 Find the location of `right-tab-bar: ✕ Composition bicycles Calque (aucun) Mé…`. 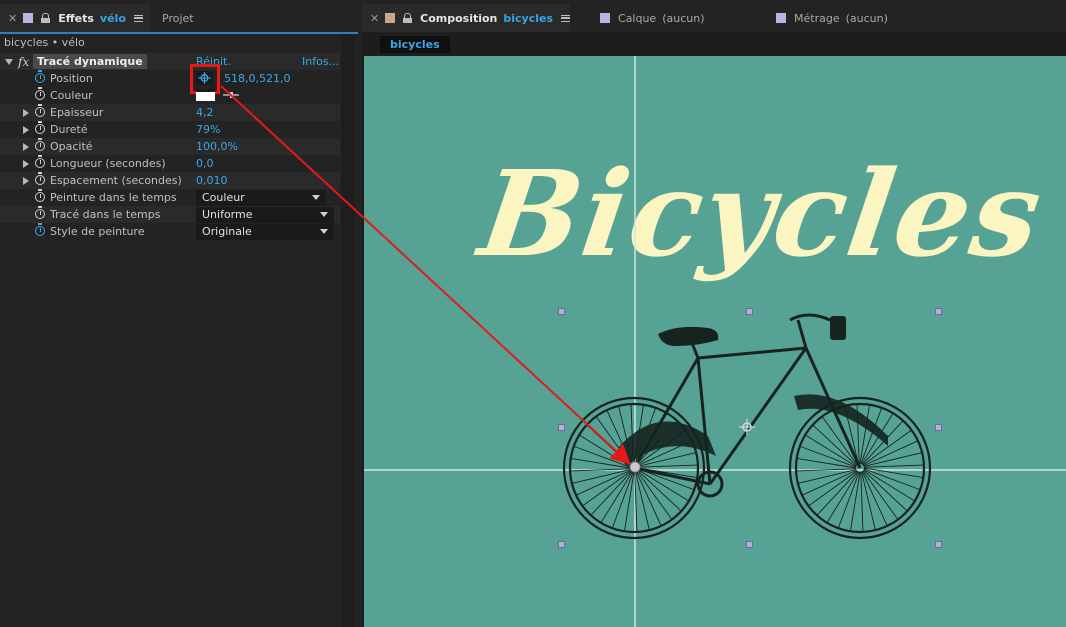

right-tab-bar: ✕ Composition bicycles Calque (aucun) Mé… is located at coordinates (714, 17).